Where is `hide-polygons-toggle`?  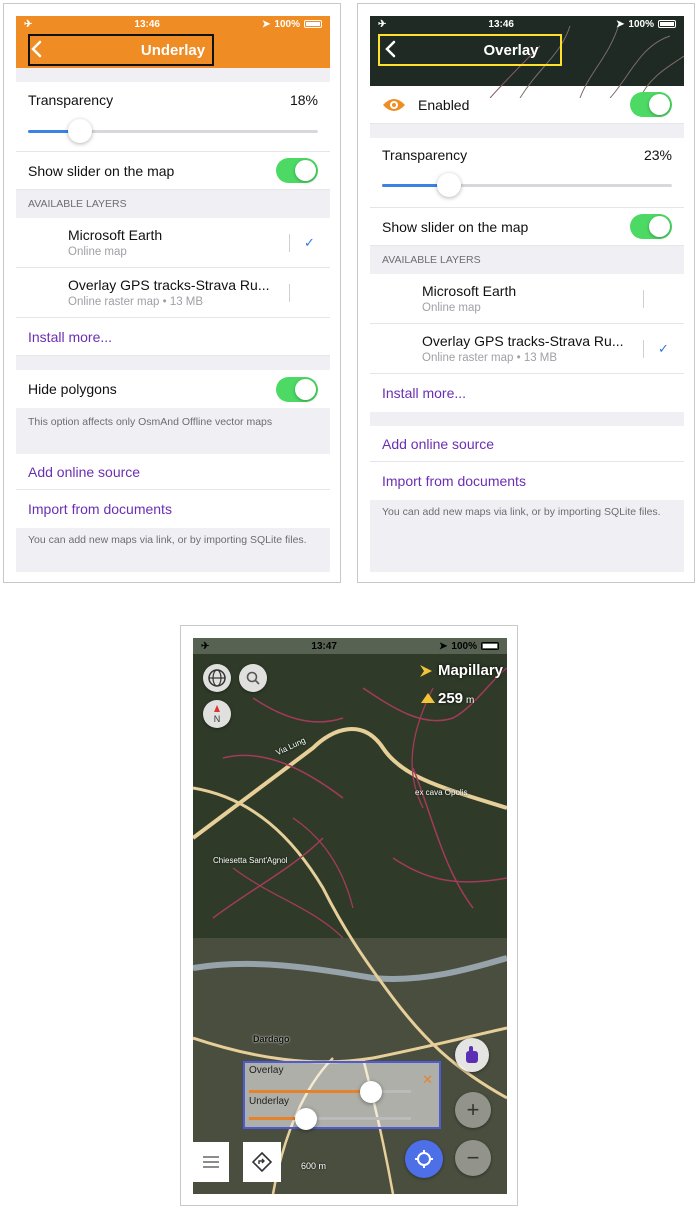 hide-polygons-toggle is located at coordinates (297, 389).